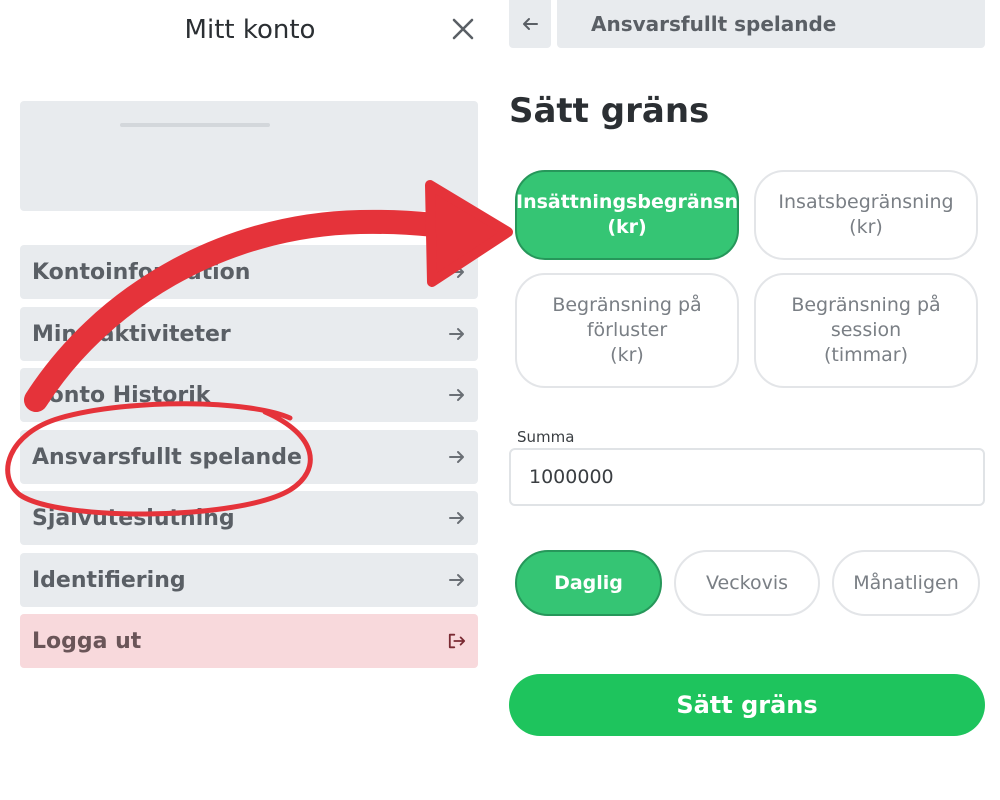 The image size is (1000, 800). Describe the element at coordinates (546, 437) in the screenshot. I see `amount-label: Summa` at that location.